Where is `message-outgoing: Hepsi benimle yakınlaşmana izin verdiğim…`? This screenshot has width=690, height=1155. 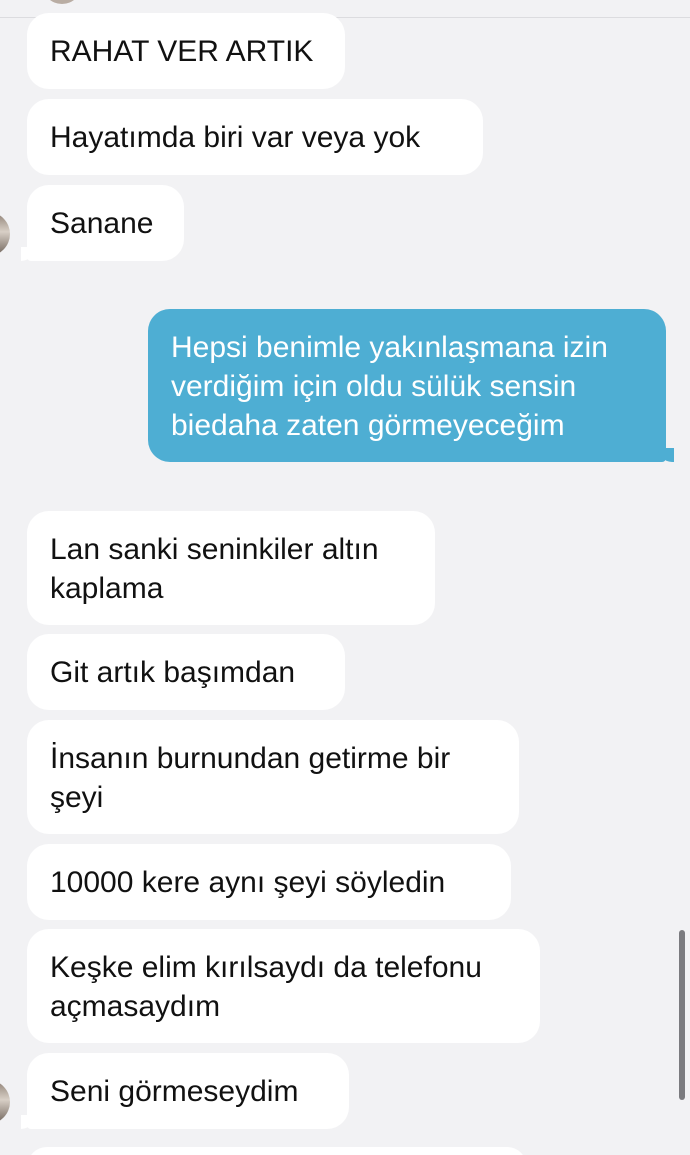
message-outgoing: Hepsi benimle yakınlaşmana izin verdiğim… is located at coordinates (411, 385).